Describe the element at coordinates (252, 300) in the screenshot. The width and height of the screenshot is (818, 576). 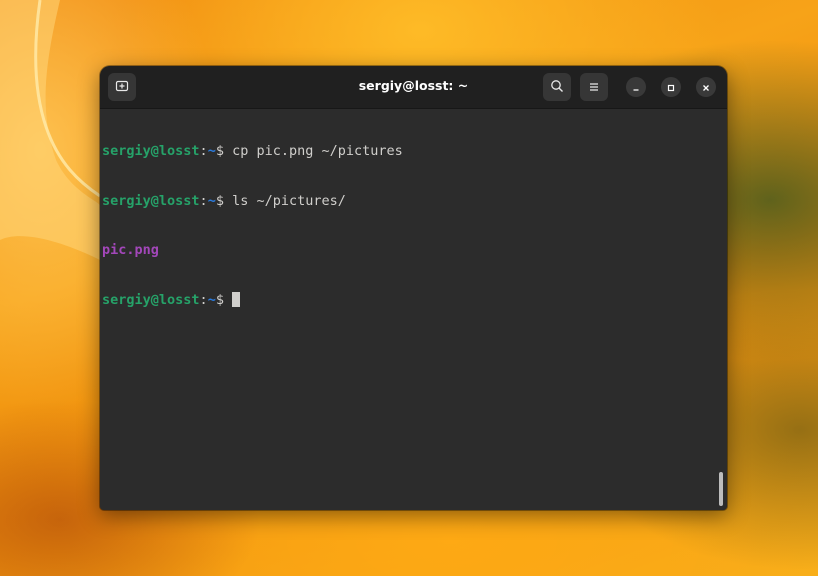
I see `terminal-line: sergiy@losst:~$` at that location.